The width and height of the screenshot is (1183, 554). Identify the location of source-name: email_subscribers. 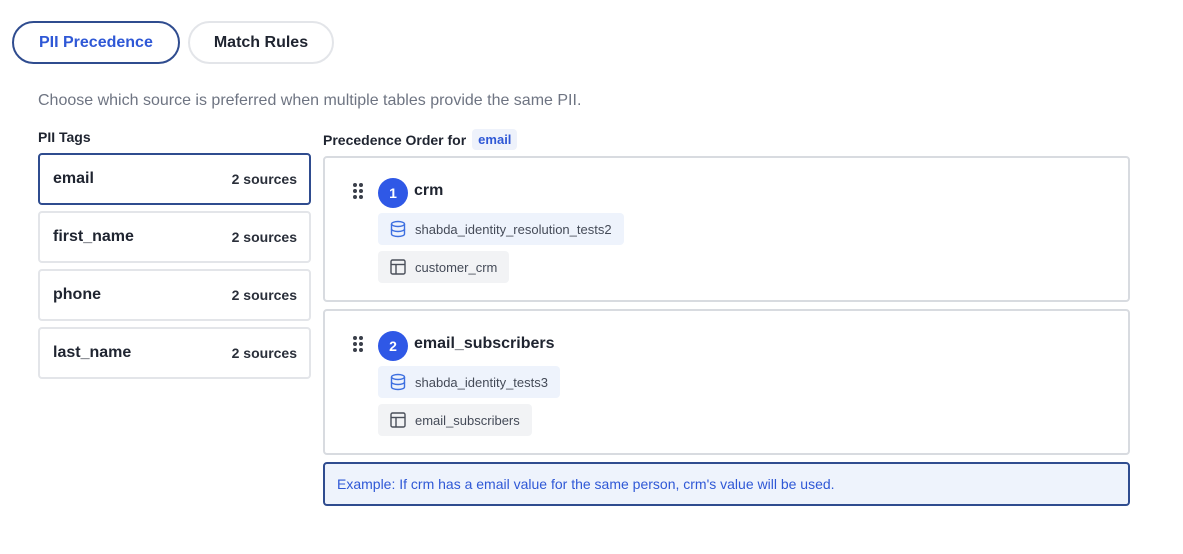
(484, 343).